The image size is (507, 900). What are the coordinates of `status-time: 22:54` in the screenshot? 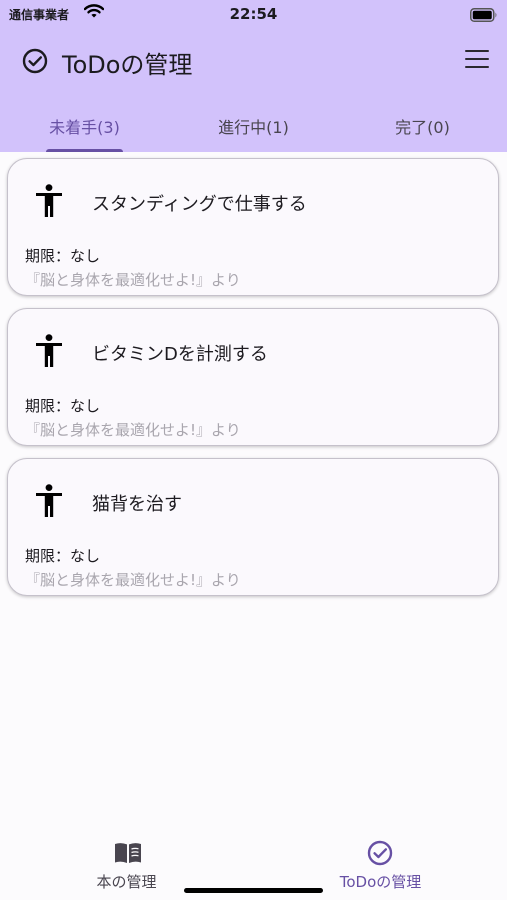 It's located at (253, 14).